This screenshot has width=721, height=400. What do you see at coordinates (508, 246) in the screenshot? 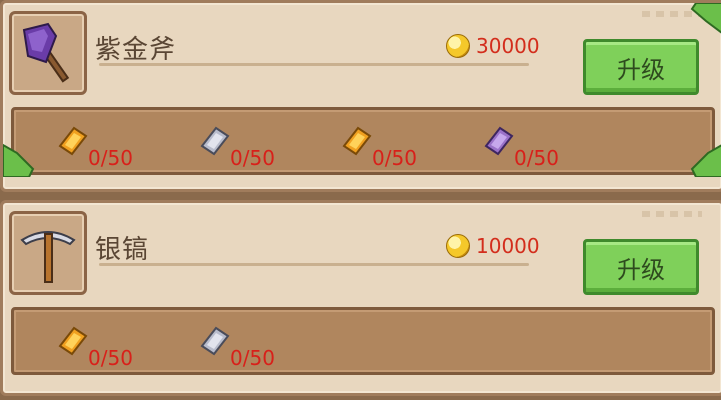
I see `price-value: 10000` at bounding box center [508, 246].